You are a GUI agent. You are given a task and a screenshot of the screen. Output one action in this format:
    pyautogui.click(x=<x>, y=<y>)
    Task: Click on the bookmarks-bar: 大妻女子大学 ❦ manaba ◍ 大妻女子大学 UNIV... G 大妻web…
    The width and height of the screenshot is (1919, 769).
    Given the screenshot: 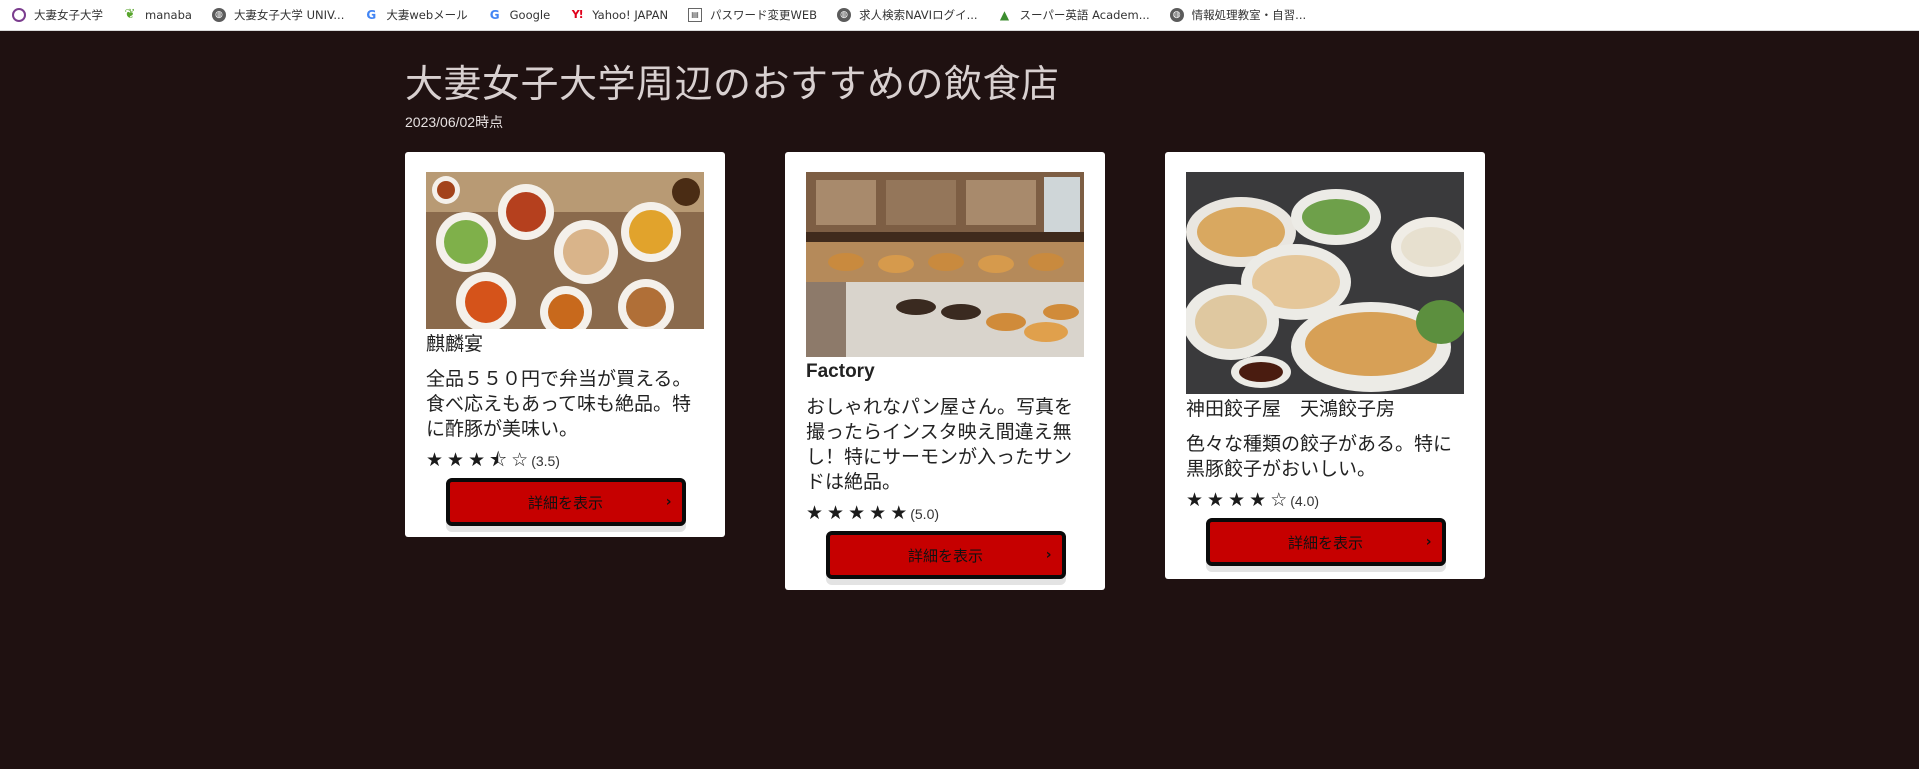 What is the action you would take?
    pyautogui.click(x=959, y=15)
    